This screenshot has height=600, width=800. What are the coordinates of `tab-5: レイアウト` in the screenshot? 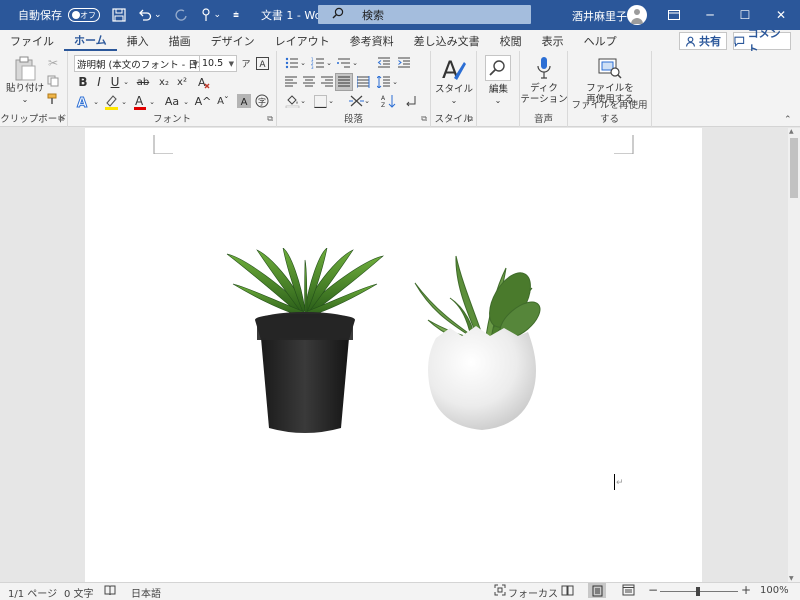 It's located at (302, 40).